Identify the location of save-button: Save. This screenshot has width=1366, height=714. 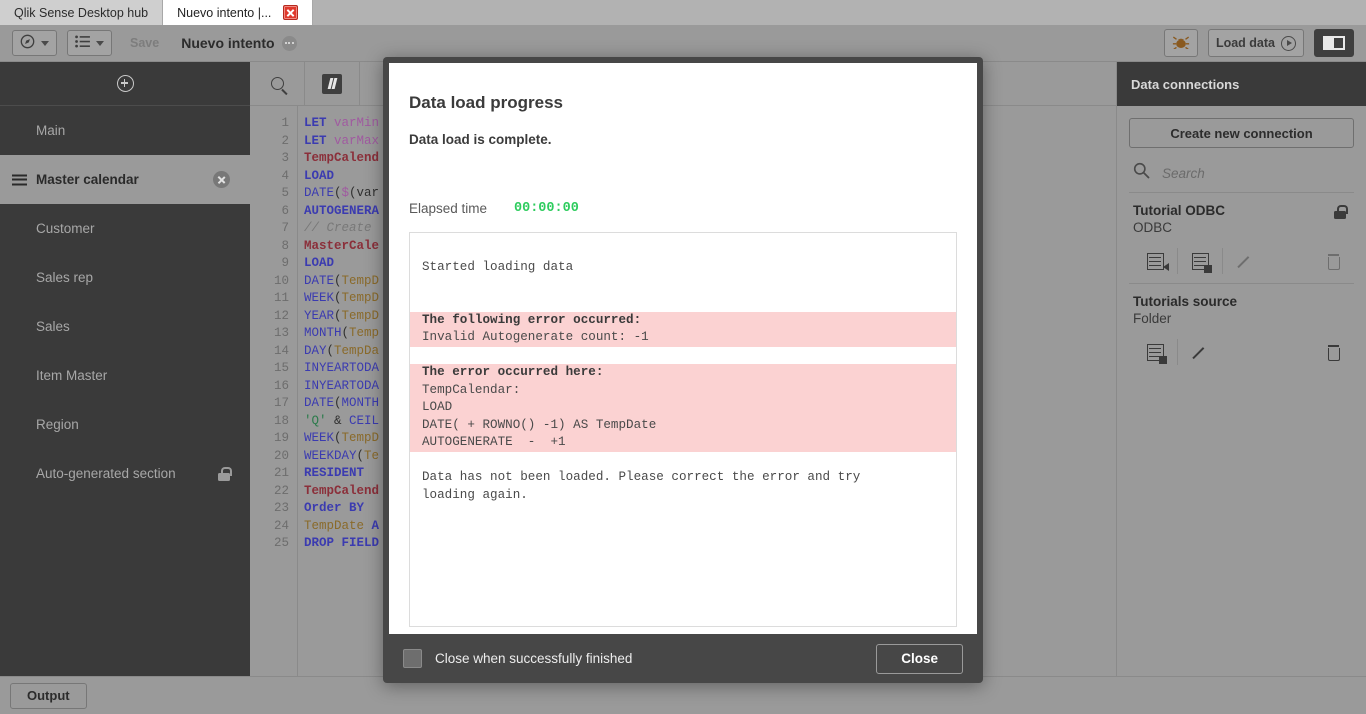
(144, 43).